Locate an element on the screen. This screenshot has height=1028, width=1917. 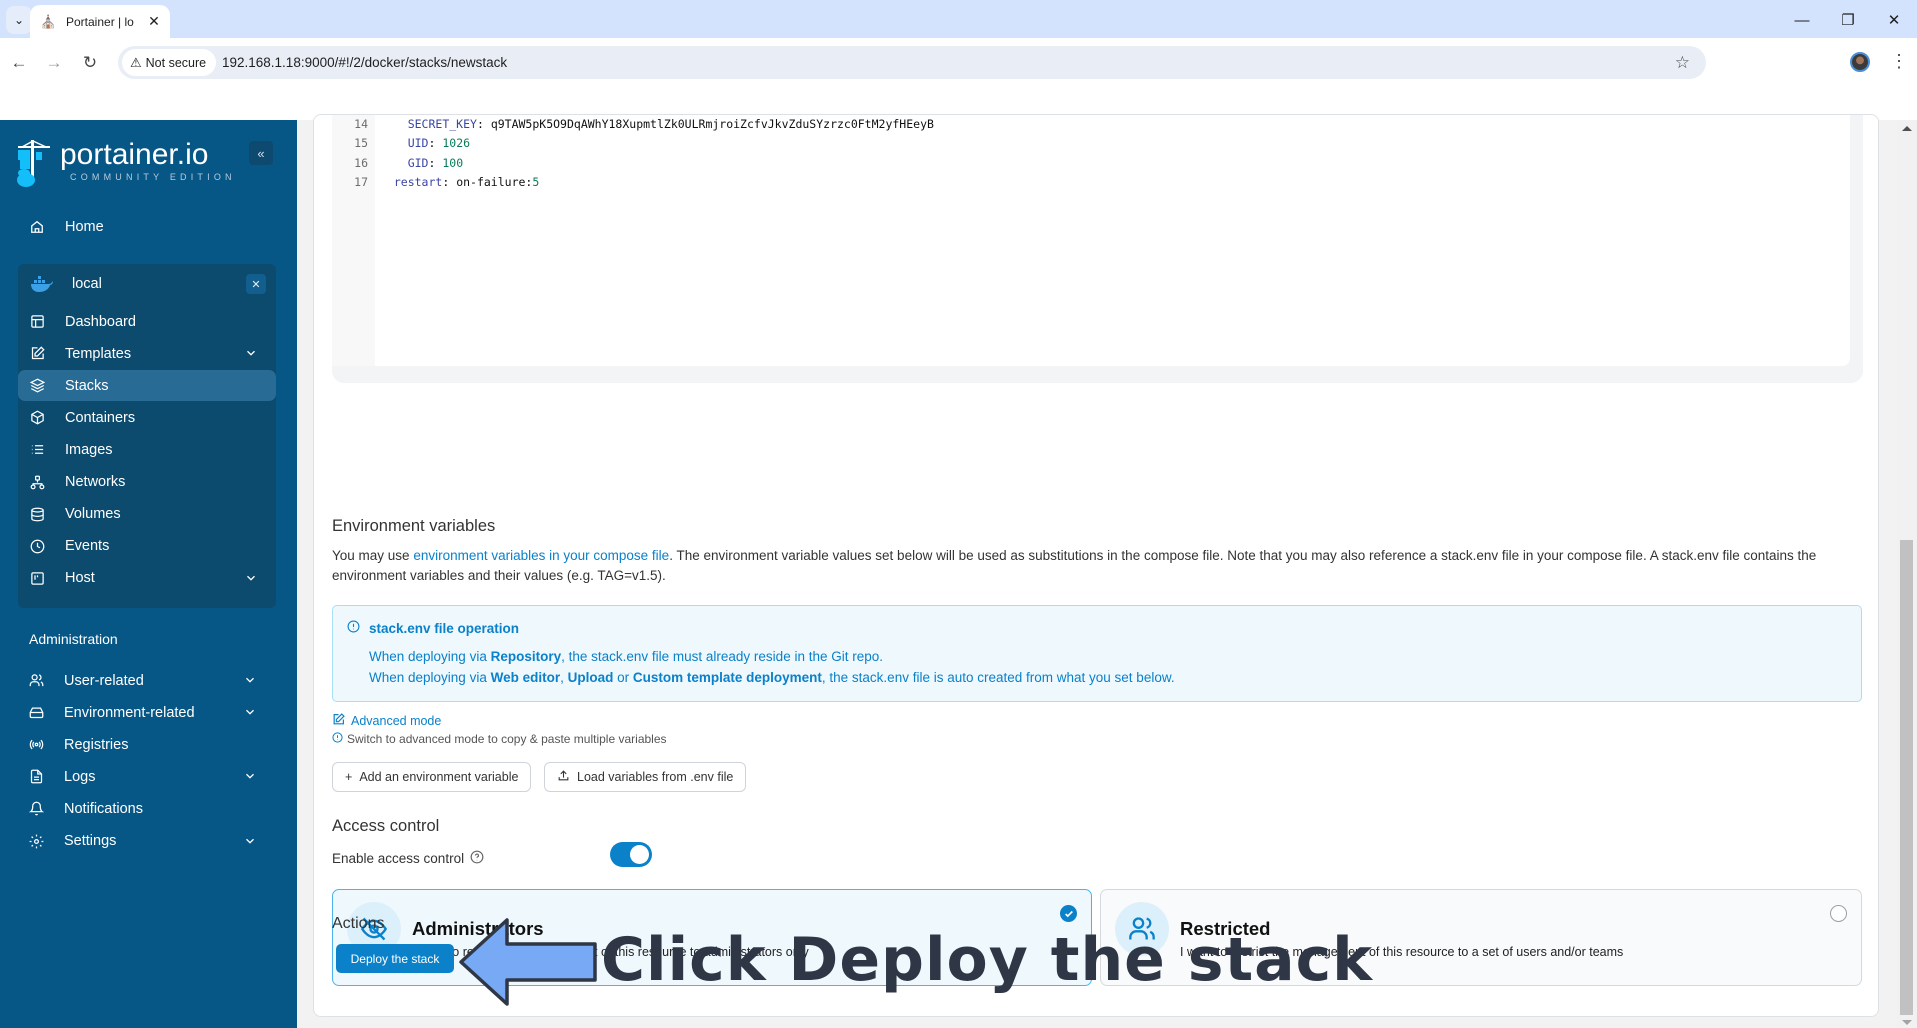
button-label: Add an environment variable is located at coordinates (439, 777).